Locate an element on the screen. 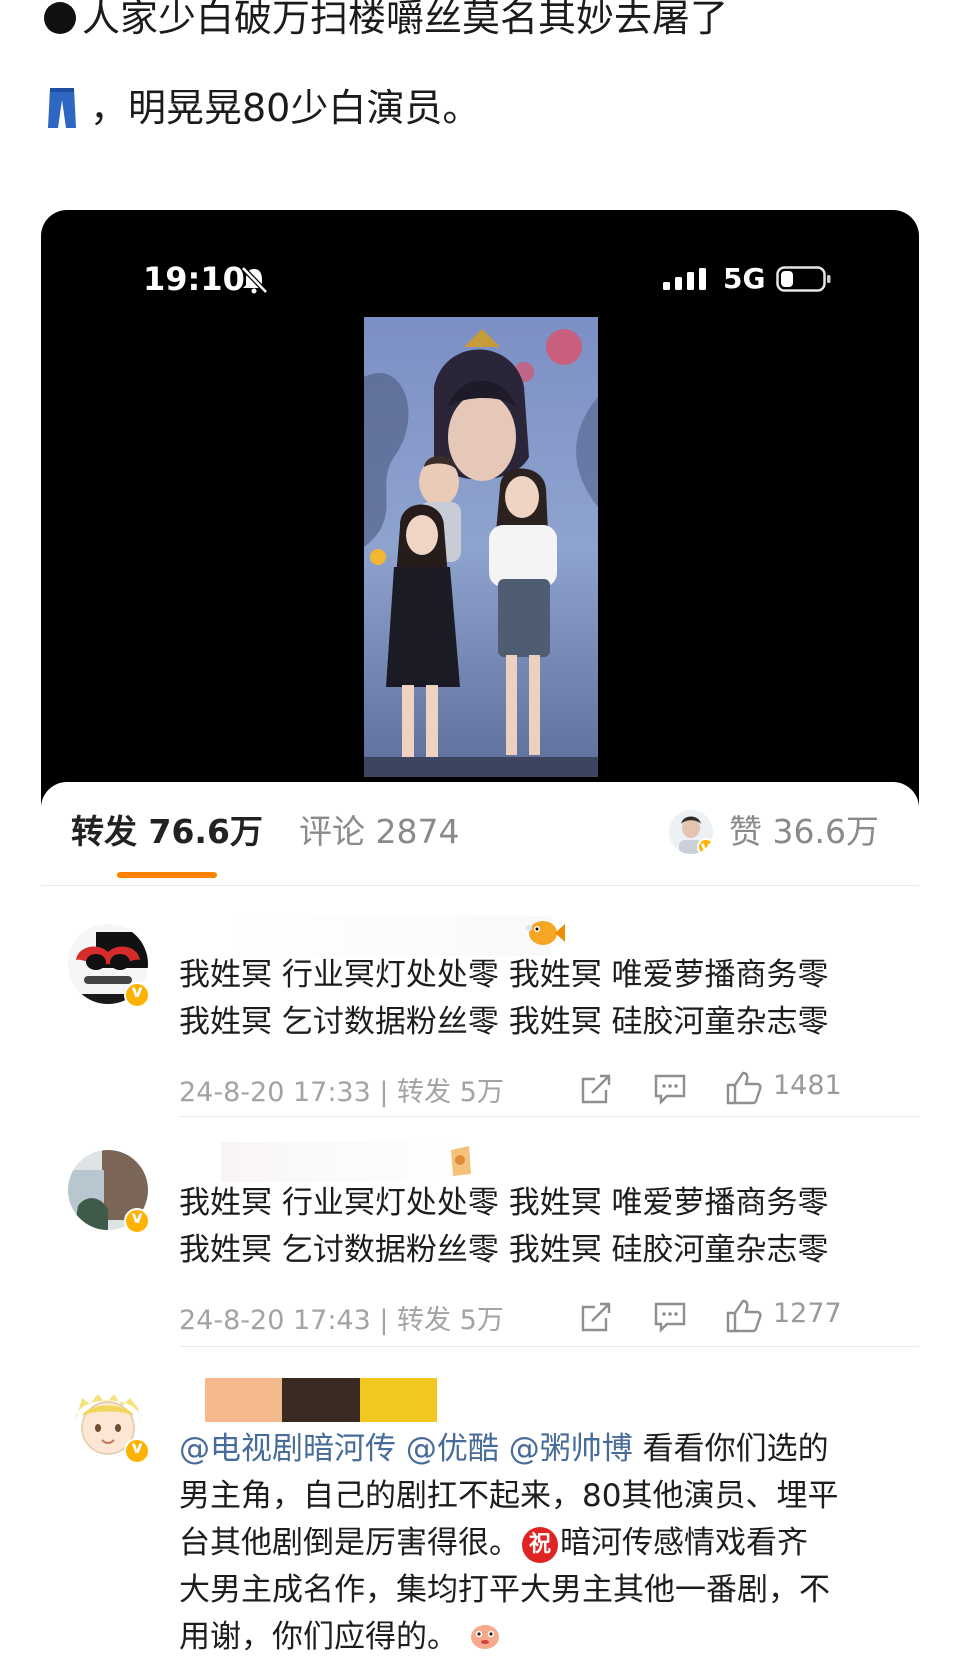 Image resolution: width=960 pixels, height=1678 pixels. comment-line: 大男主成名作，集均打平大男主其他一番剧，不 is located at coordinates (504, 1590).